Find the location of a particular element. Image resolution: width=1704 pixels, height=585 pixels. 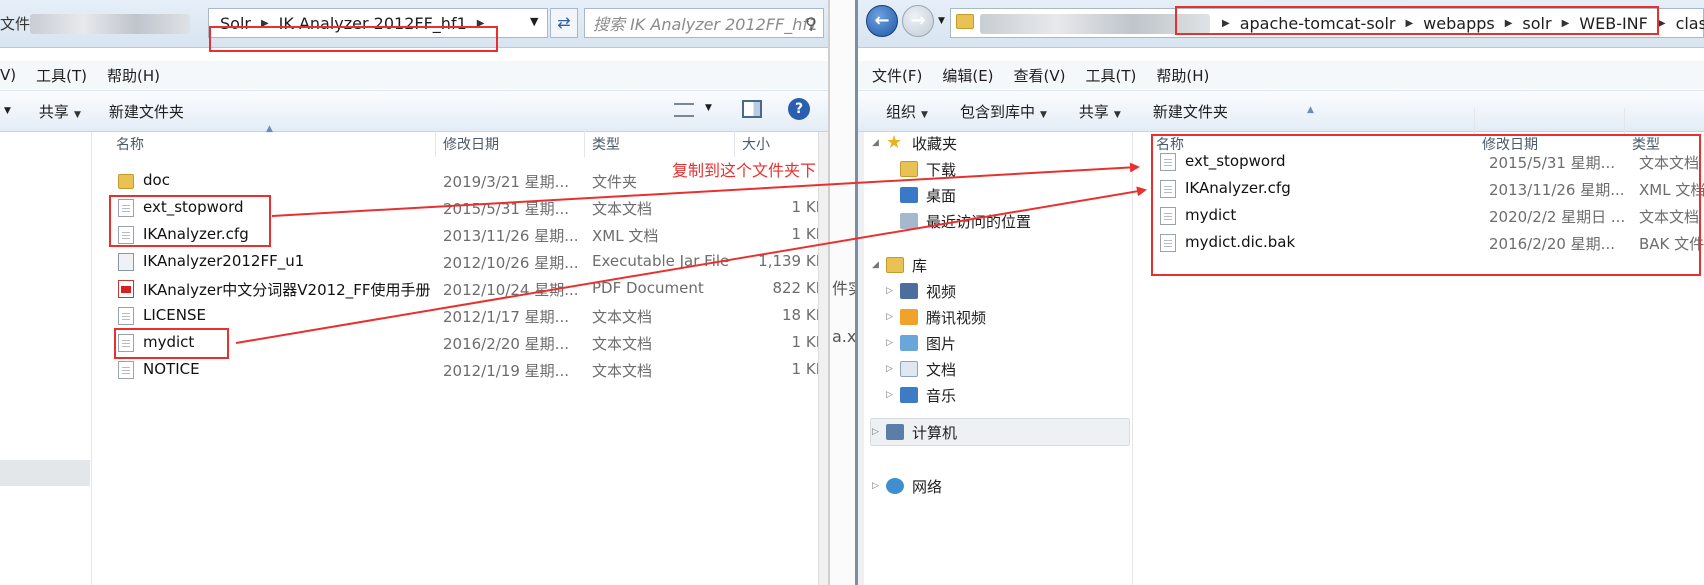

nav-dropdown-icon: ▼ is located at coordinates (941, 21).